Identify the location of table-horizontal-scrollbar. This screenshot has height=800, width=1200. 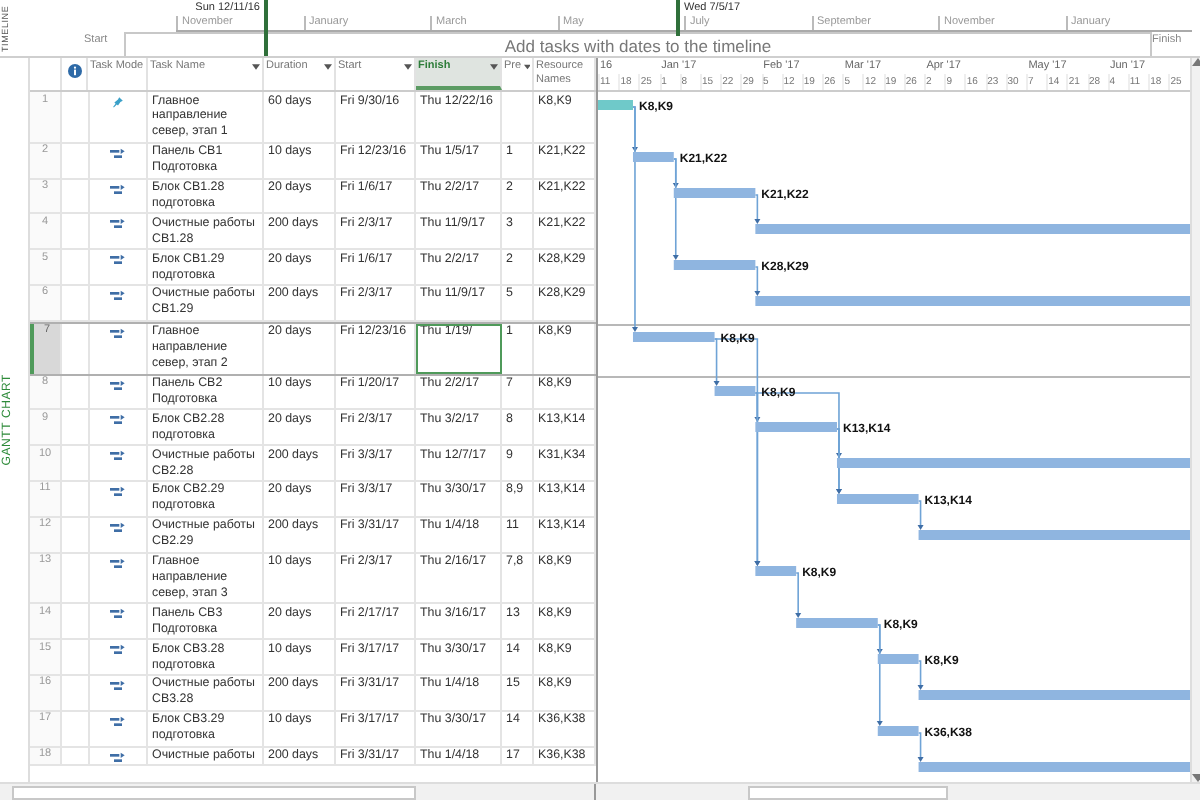
(296, 792).